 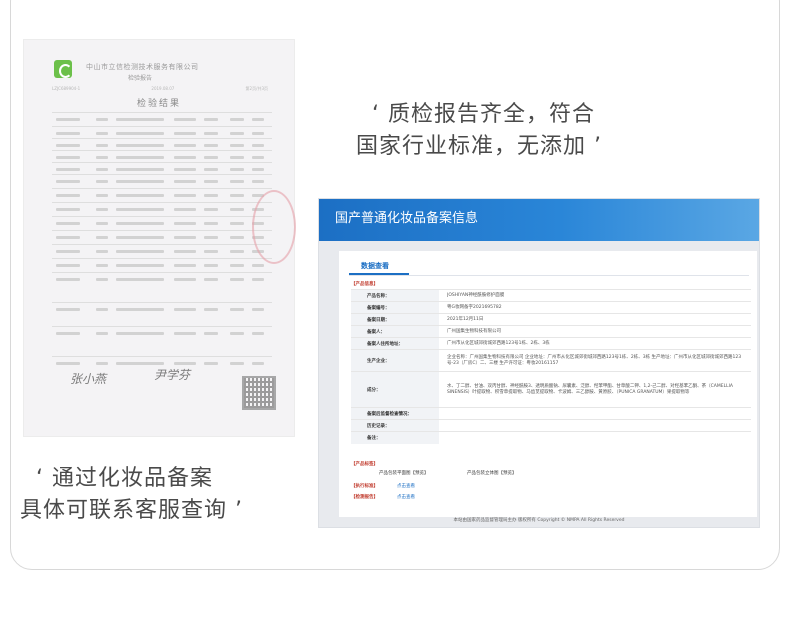 What do you see at coordinates (142, 67) in the screenshot?
I see `report-org-name: 中山市立信检测技术服务有限公司` at bounding box center [142, 67].